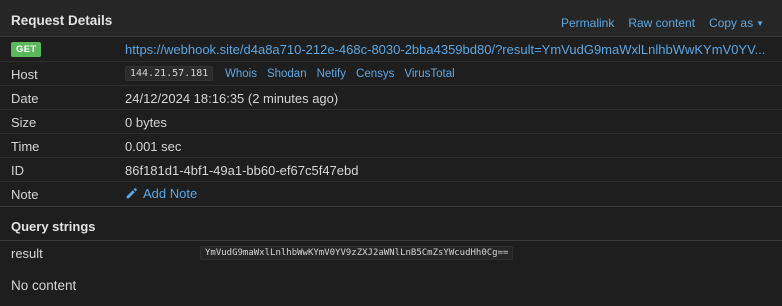  I want to click on query-key: result, so click(27, 253).